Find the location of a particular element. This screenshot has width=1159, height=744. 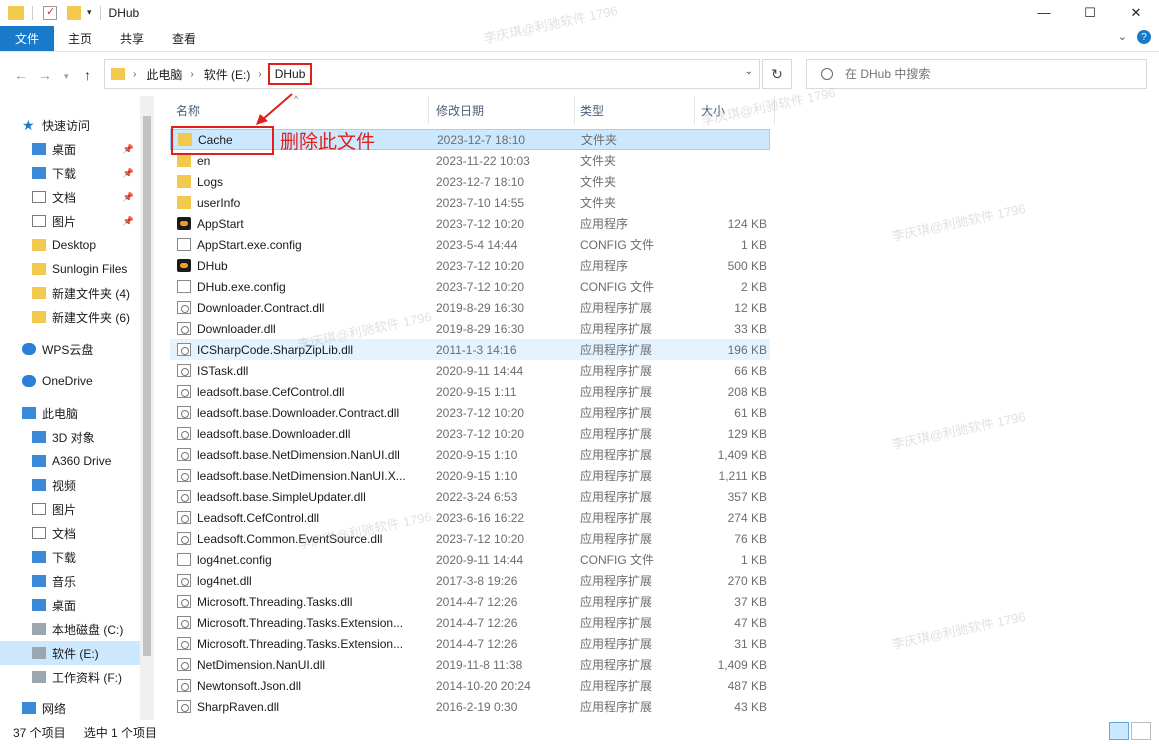

column-header-type: 类型 is located at coordinates (592, 110).